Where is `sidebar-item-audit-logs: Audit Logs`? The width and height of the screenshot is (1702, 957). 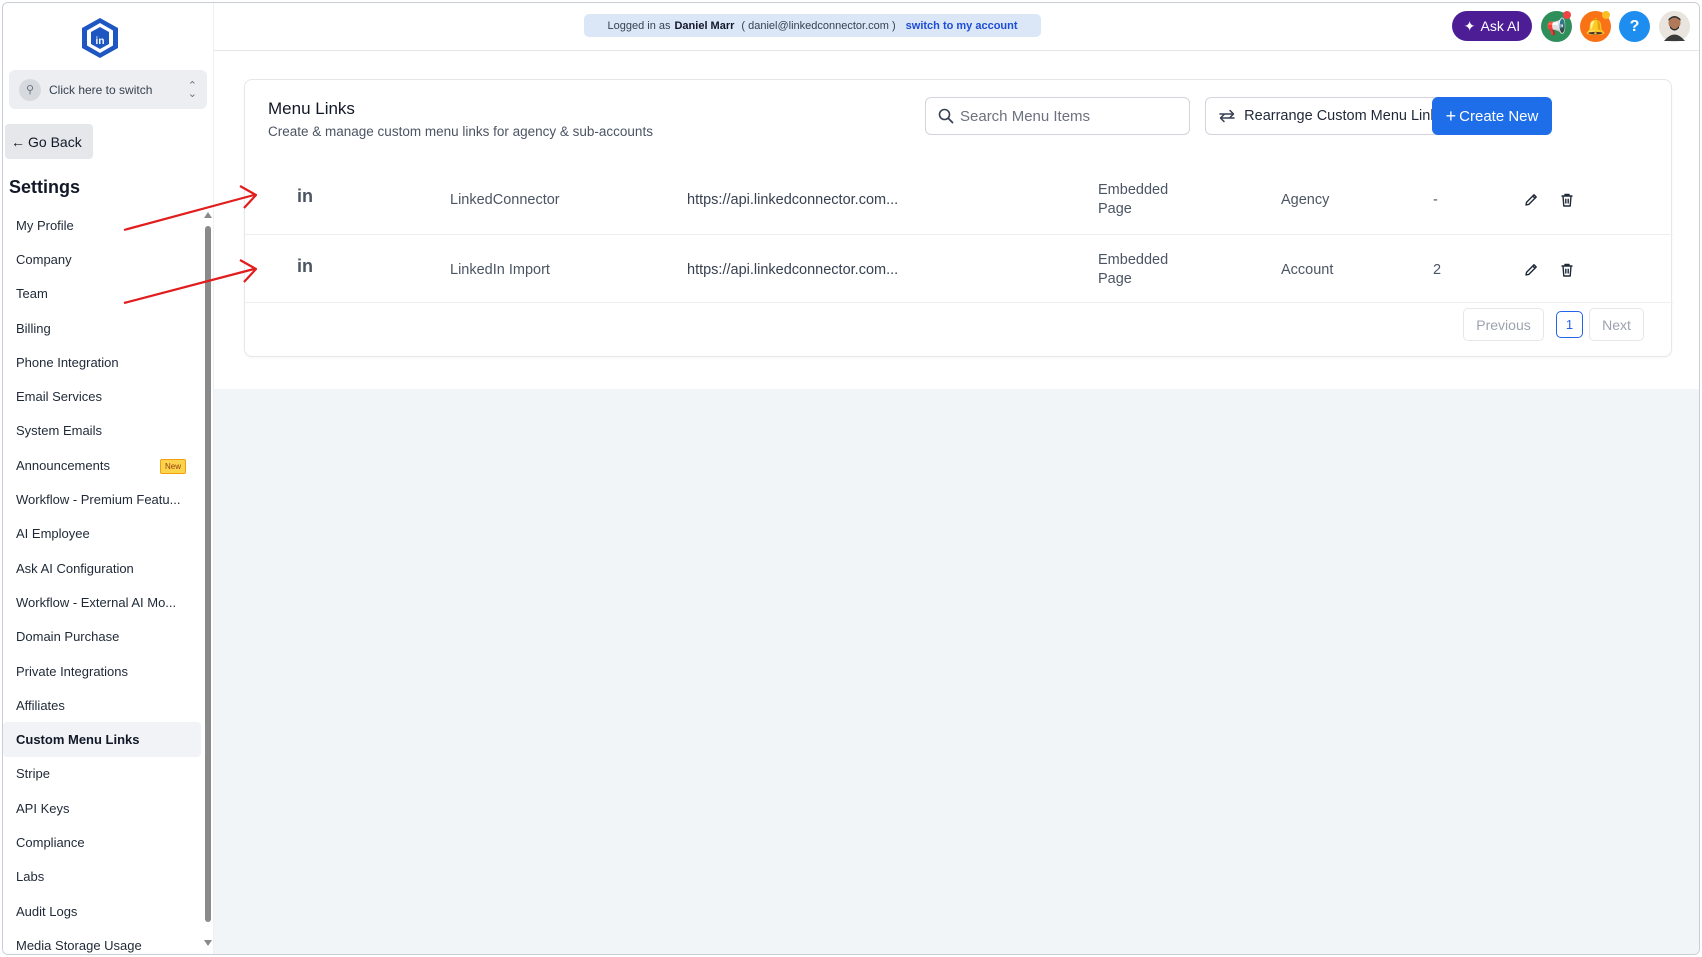
sidebar-item-audit-logs: Audit Logs is located at coordinates (102, 911).